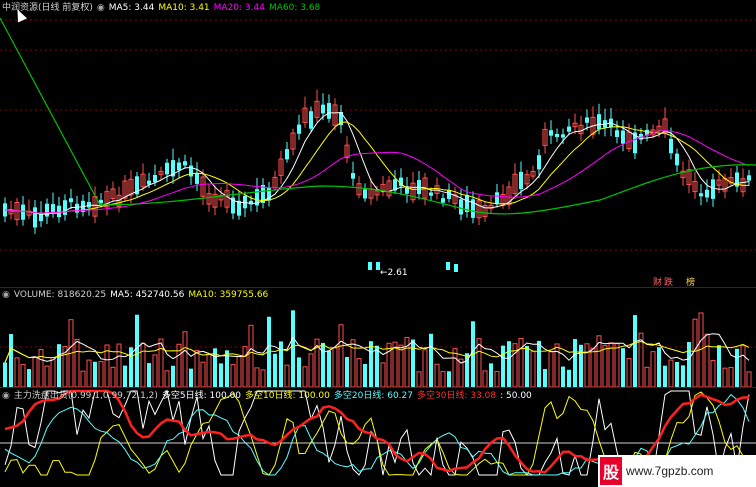  I want to click on vol-ma5-readout: MA5: 452740.56, so click(147, 295).